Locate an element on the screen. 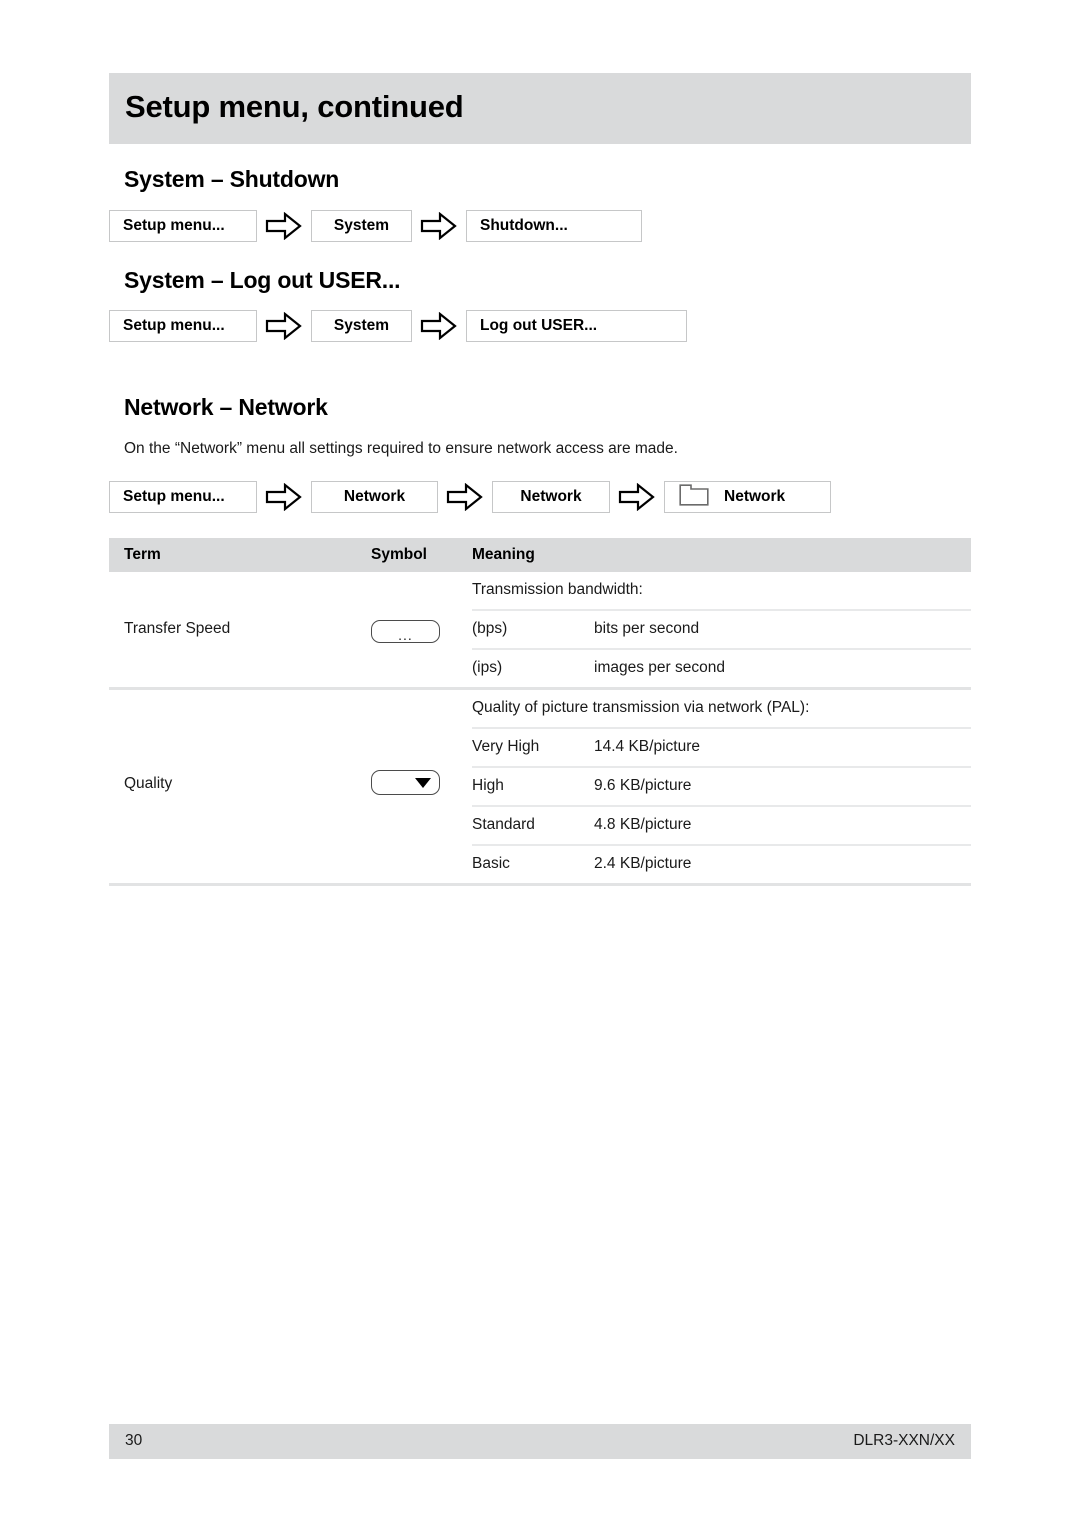 Image resolution: width=1080 pixels, height=1532 pixels. breadcrumb-item-network-tab: Network is located at coordinates (747, 497).